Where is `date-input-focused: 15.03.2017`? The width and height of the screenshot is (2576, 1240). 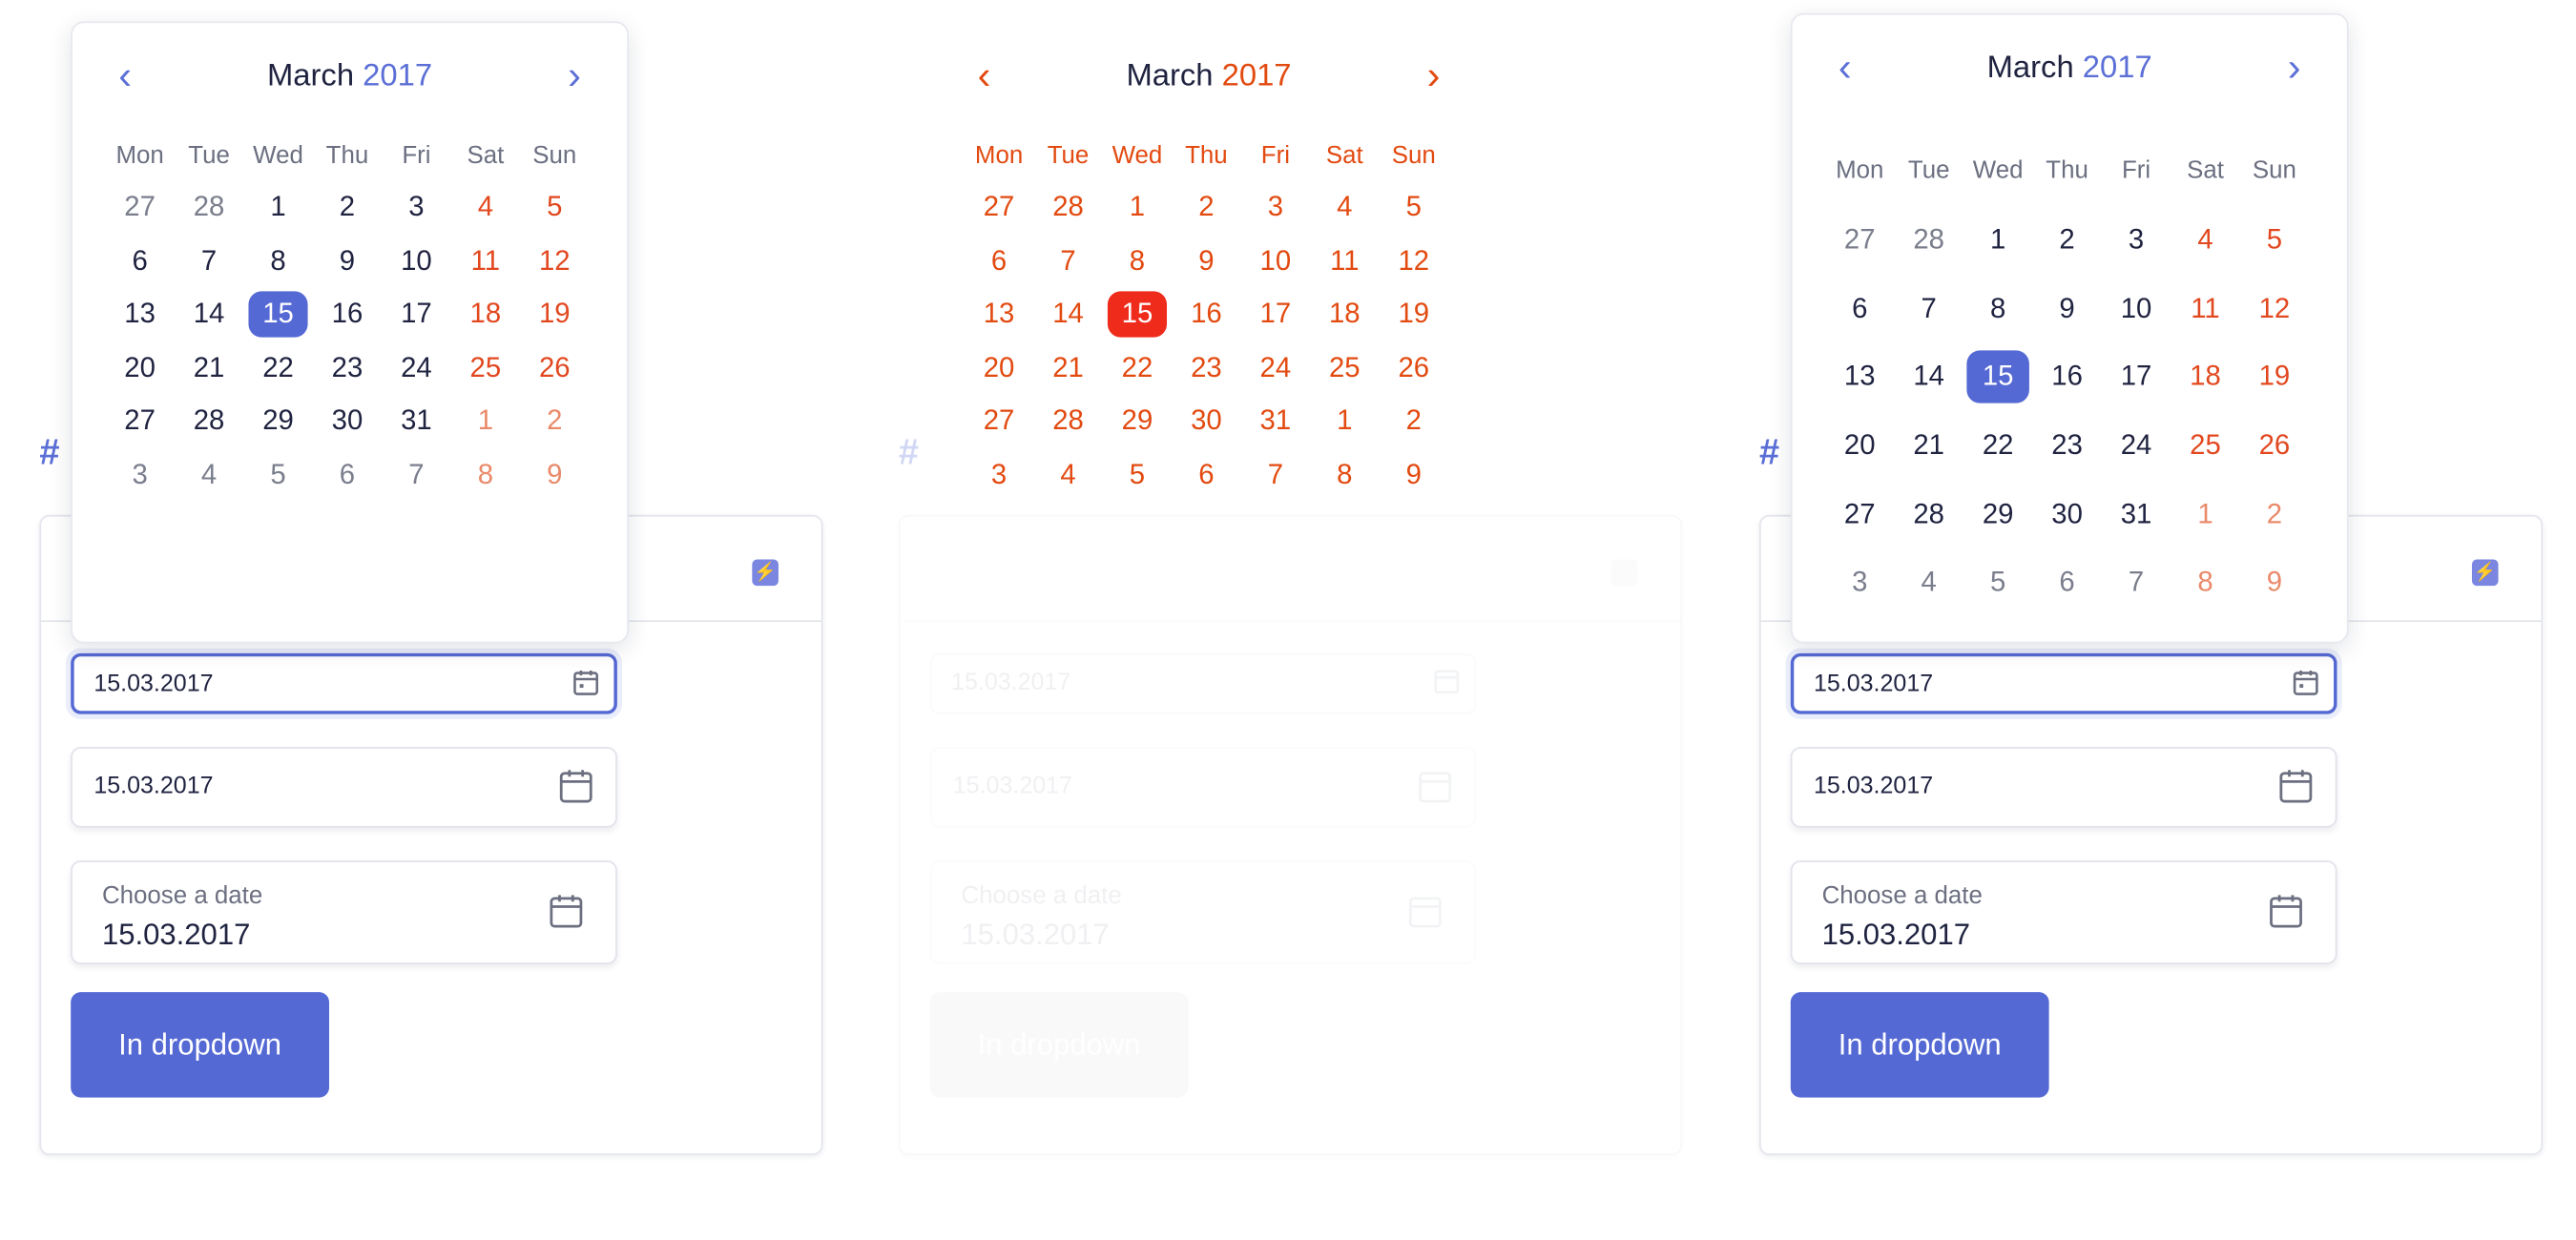 date-input-focused: 15.03.2017 is located at coordinates (2063, 683).